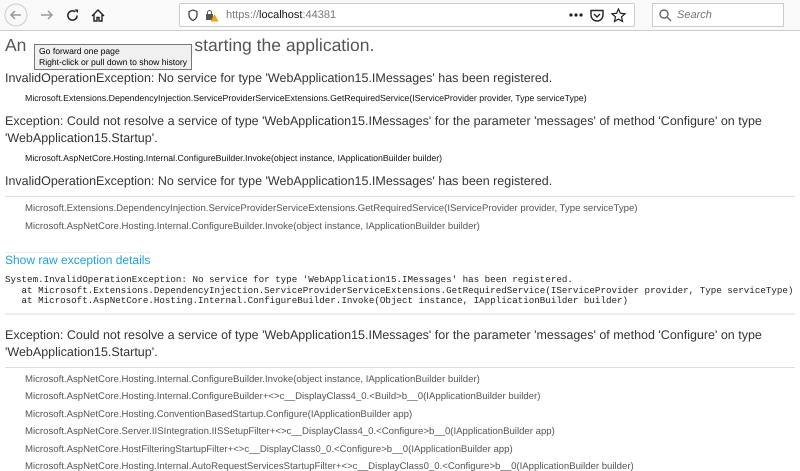  What do you see at coordinates (15, 45) in the screenshot?
I see `page-title: An` at bounding box center [15, 45].